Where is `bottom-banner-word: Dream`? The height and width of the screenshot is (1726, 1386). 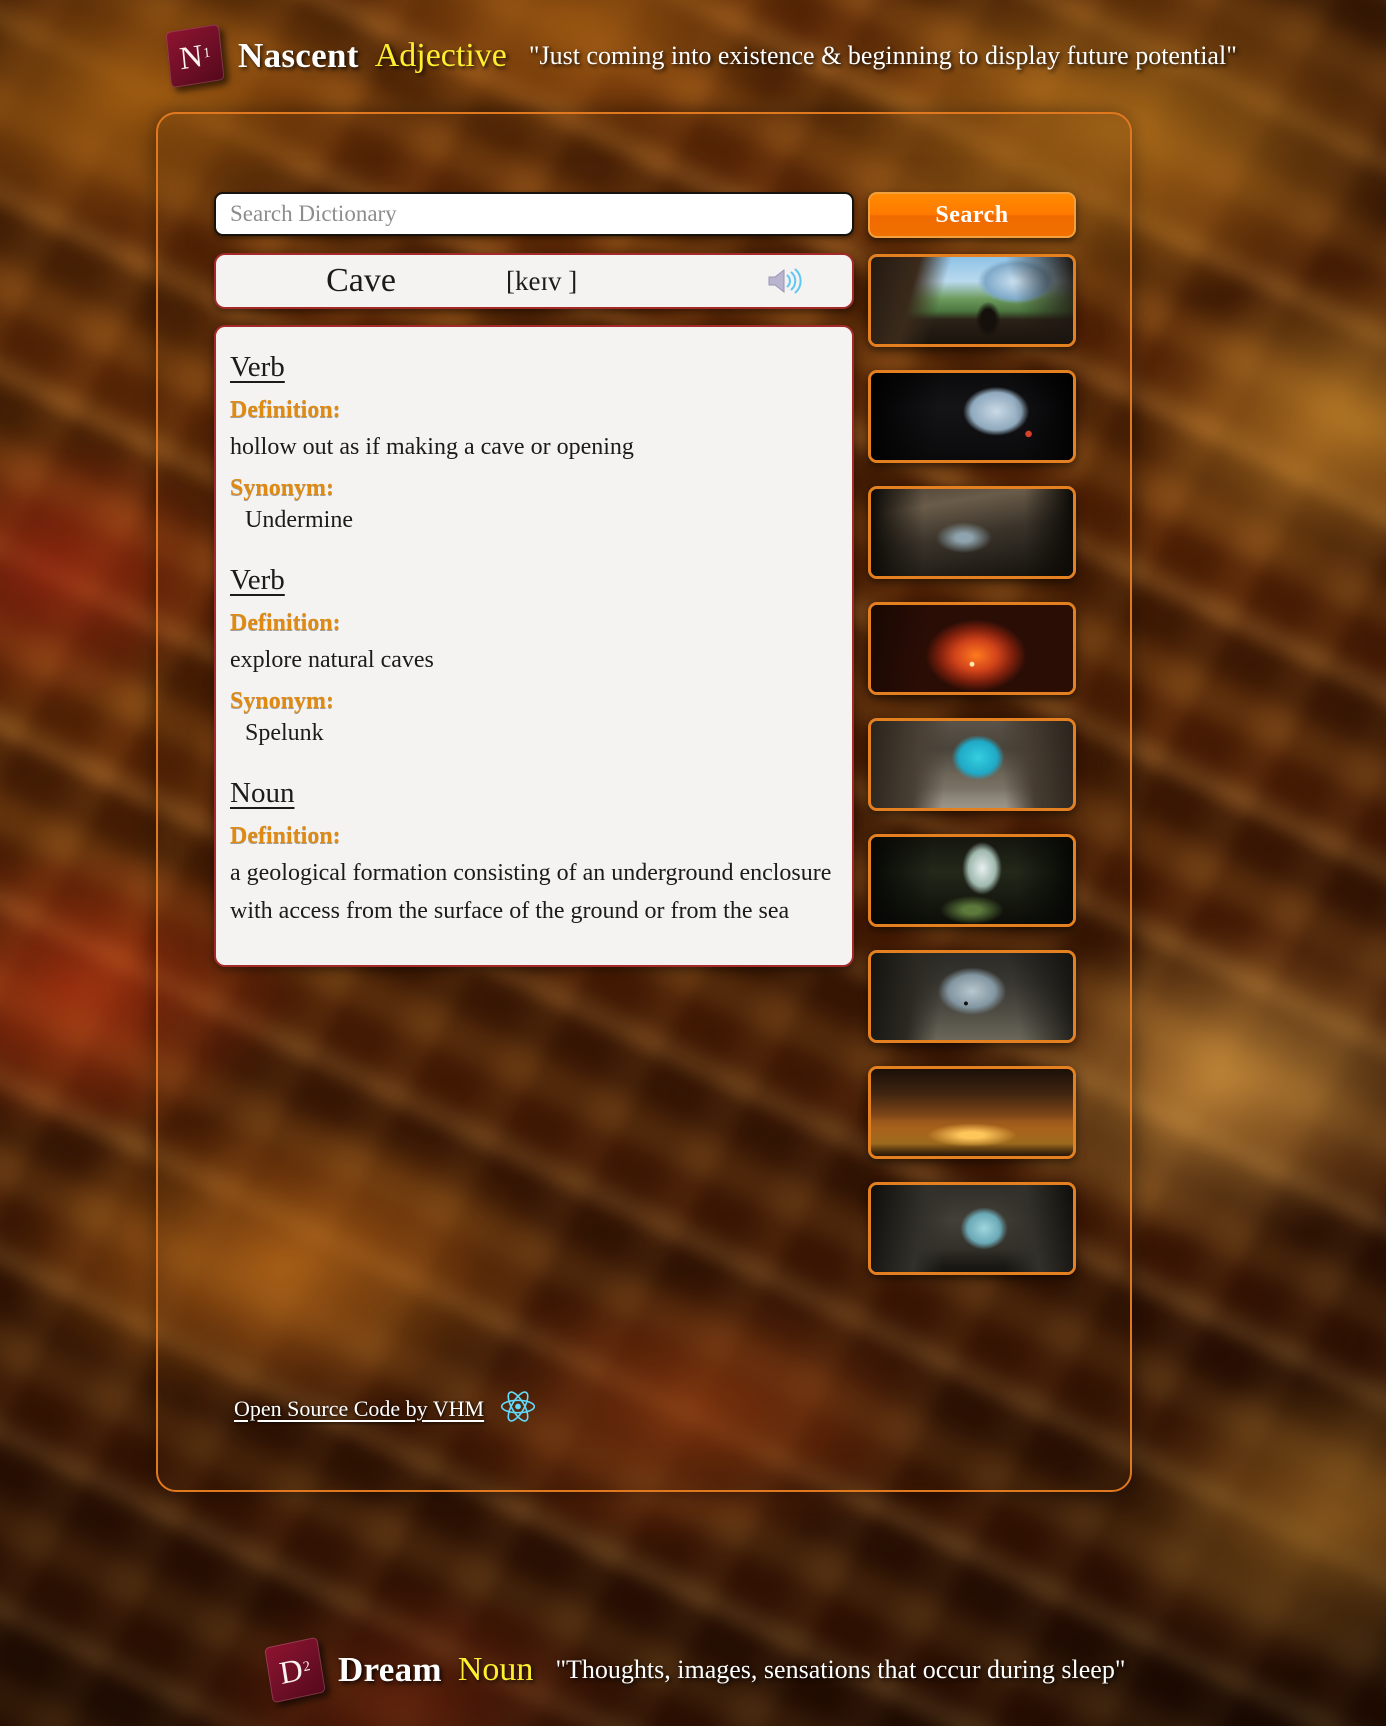
bottom-banner-word: Dream is located at coordinates (390, 1669).